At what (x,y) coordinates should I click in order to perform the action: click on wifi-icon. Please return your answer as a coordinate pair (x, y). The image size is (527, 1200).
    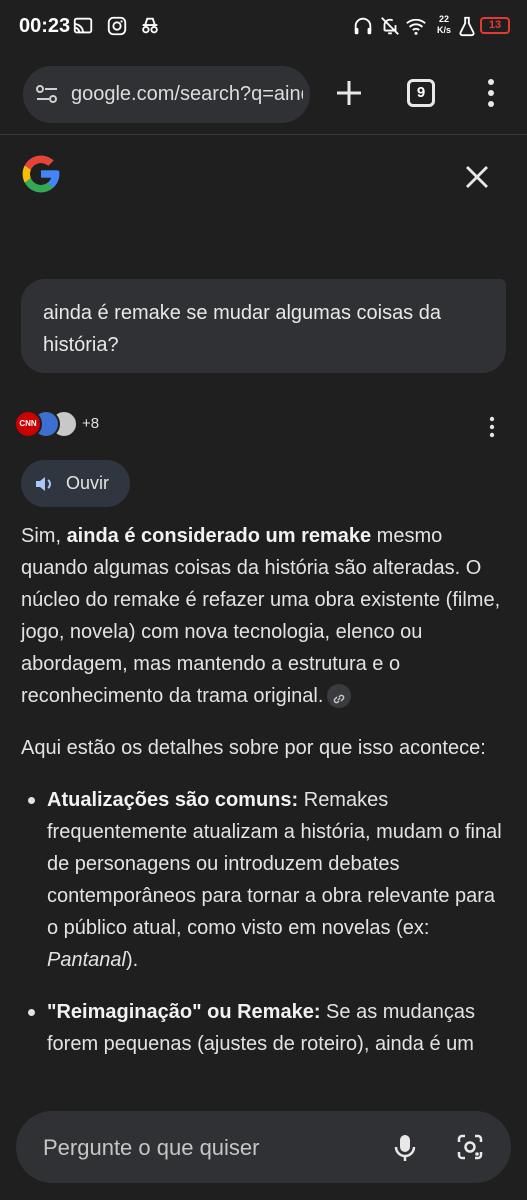
    Looking at the image, I should click on (416, 26).